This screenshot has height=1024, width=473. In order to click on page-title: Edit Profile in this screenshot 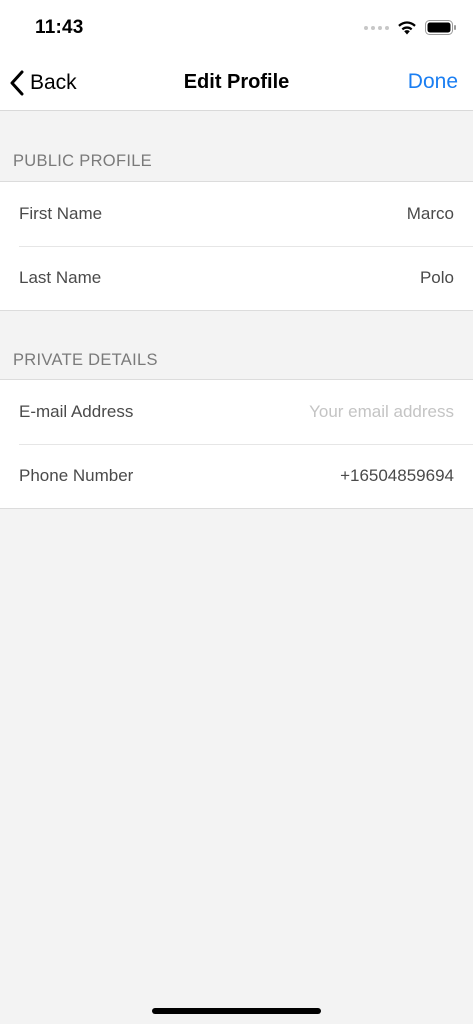, I will do `click(236, 82)`.